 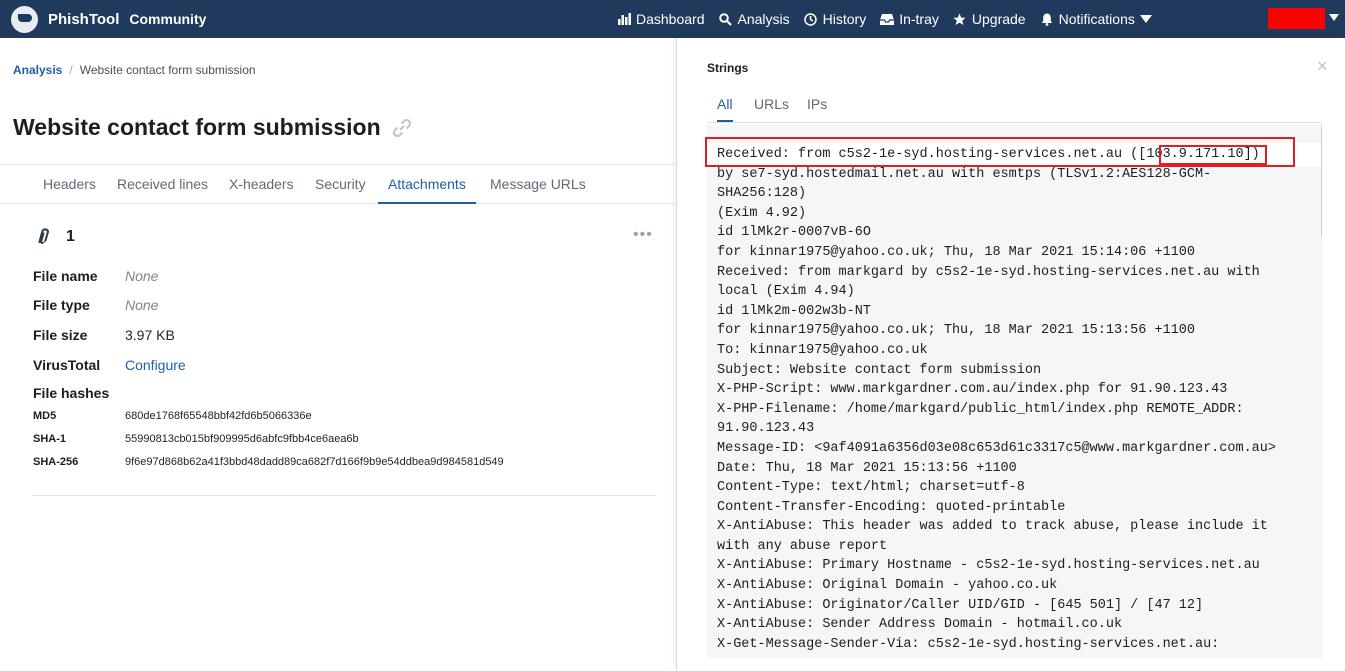 I want to click on user-menu-caret-icon, so click(x=1334, y=17).